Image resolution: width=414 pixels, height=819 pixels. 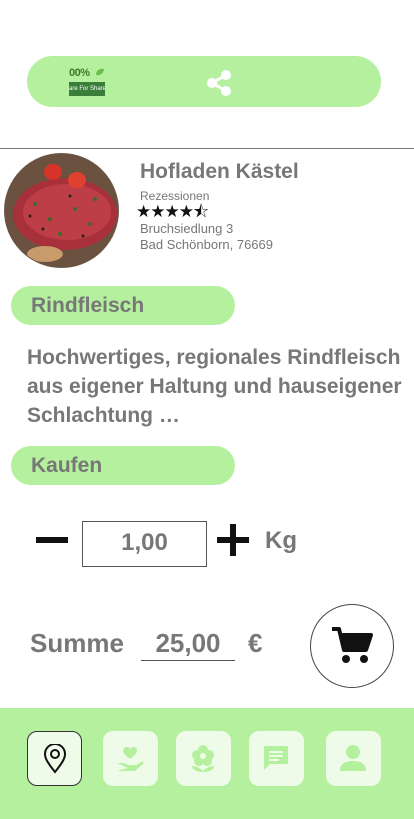 I want to click on sum-label: Summe, so click(x=77, y=643).